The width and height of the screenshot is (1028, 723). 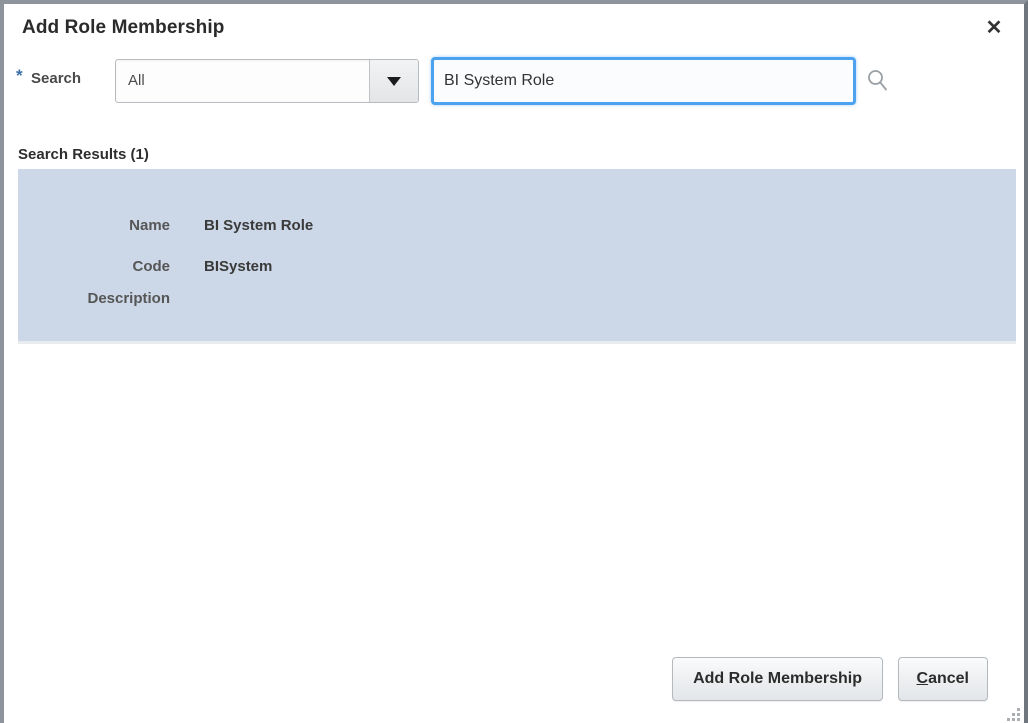 What do you see at coordinates (149, 225) in the screenshot?
I see `result-field-label: Name` at bounding box center [149, 225].